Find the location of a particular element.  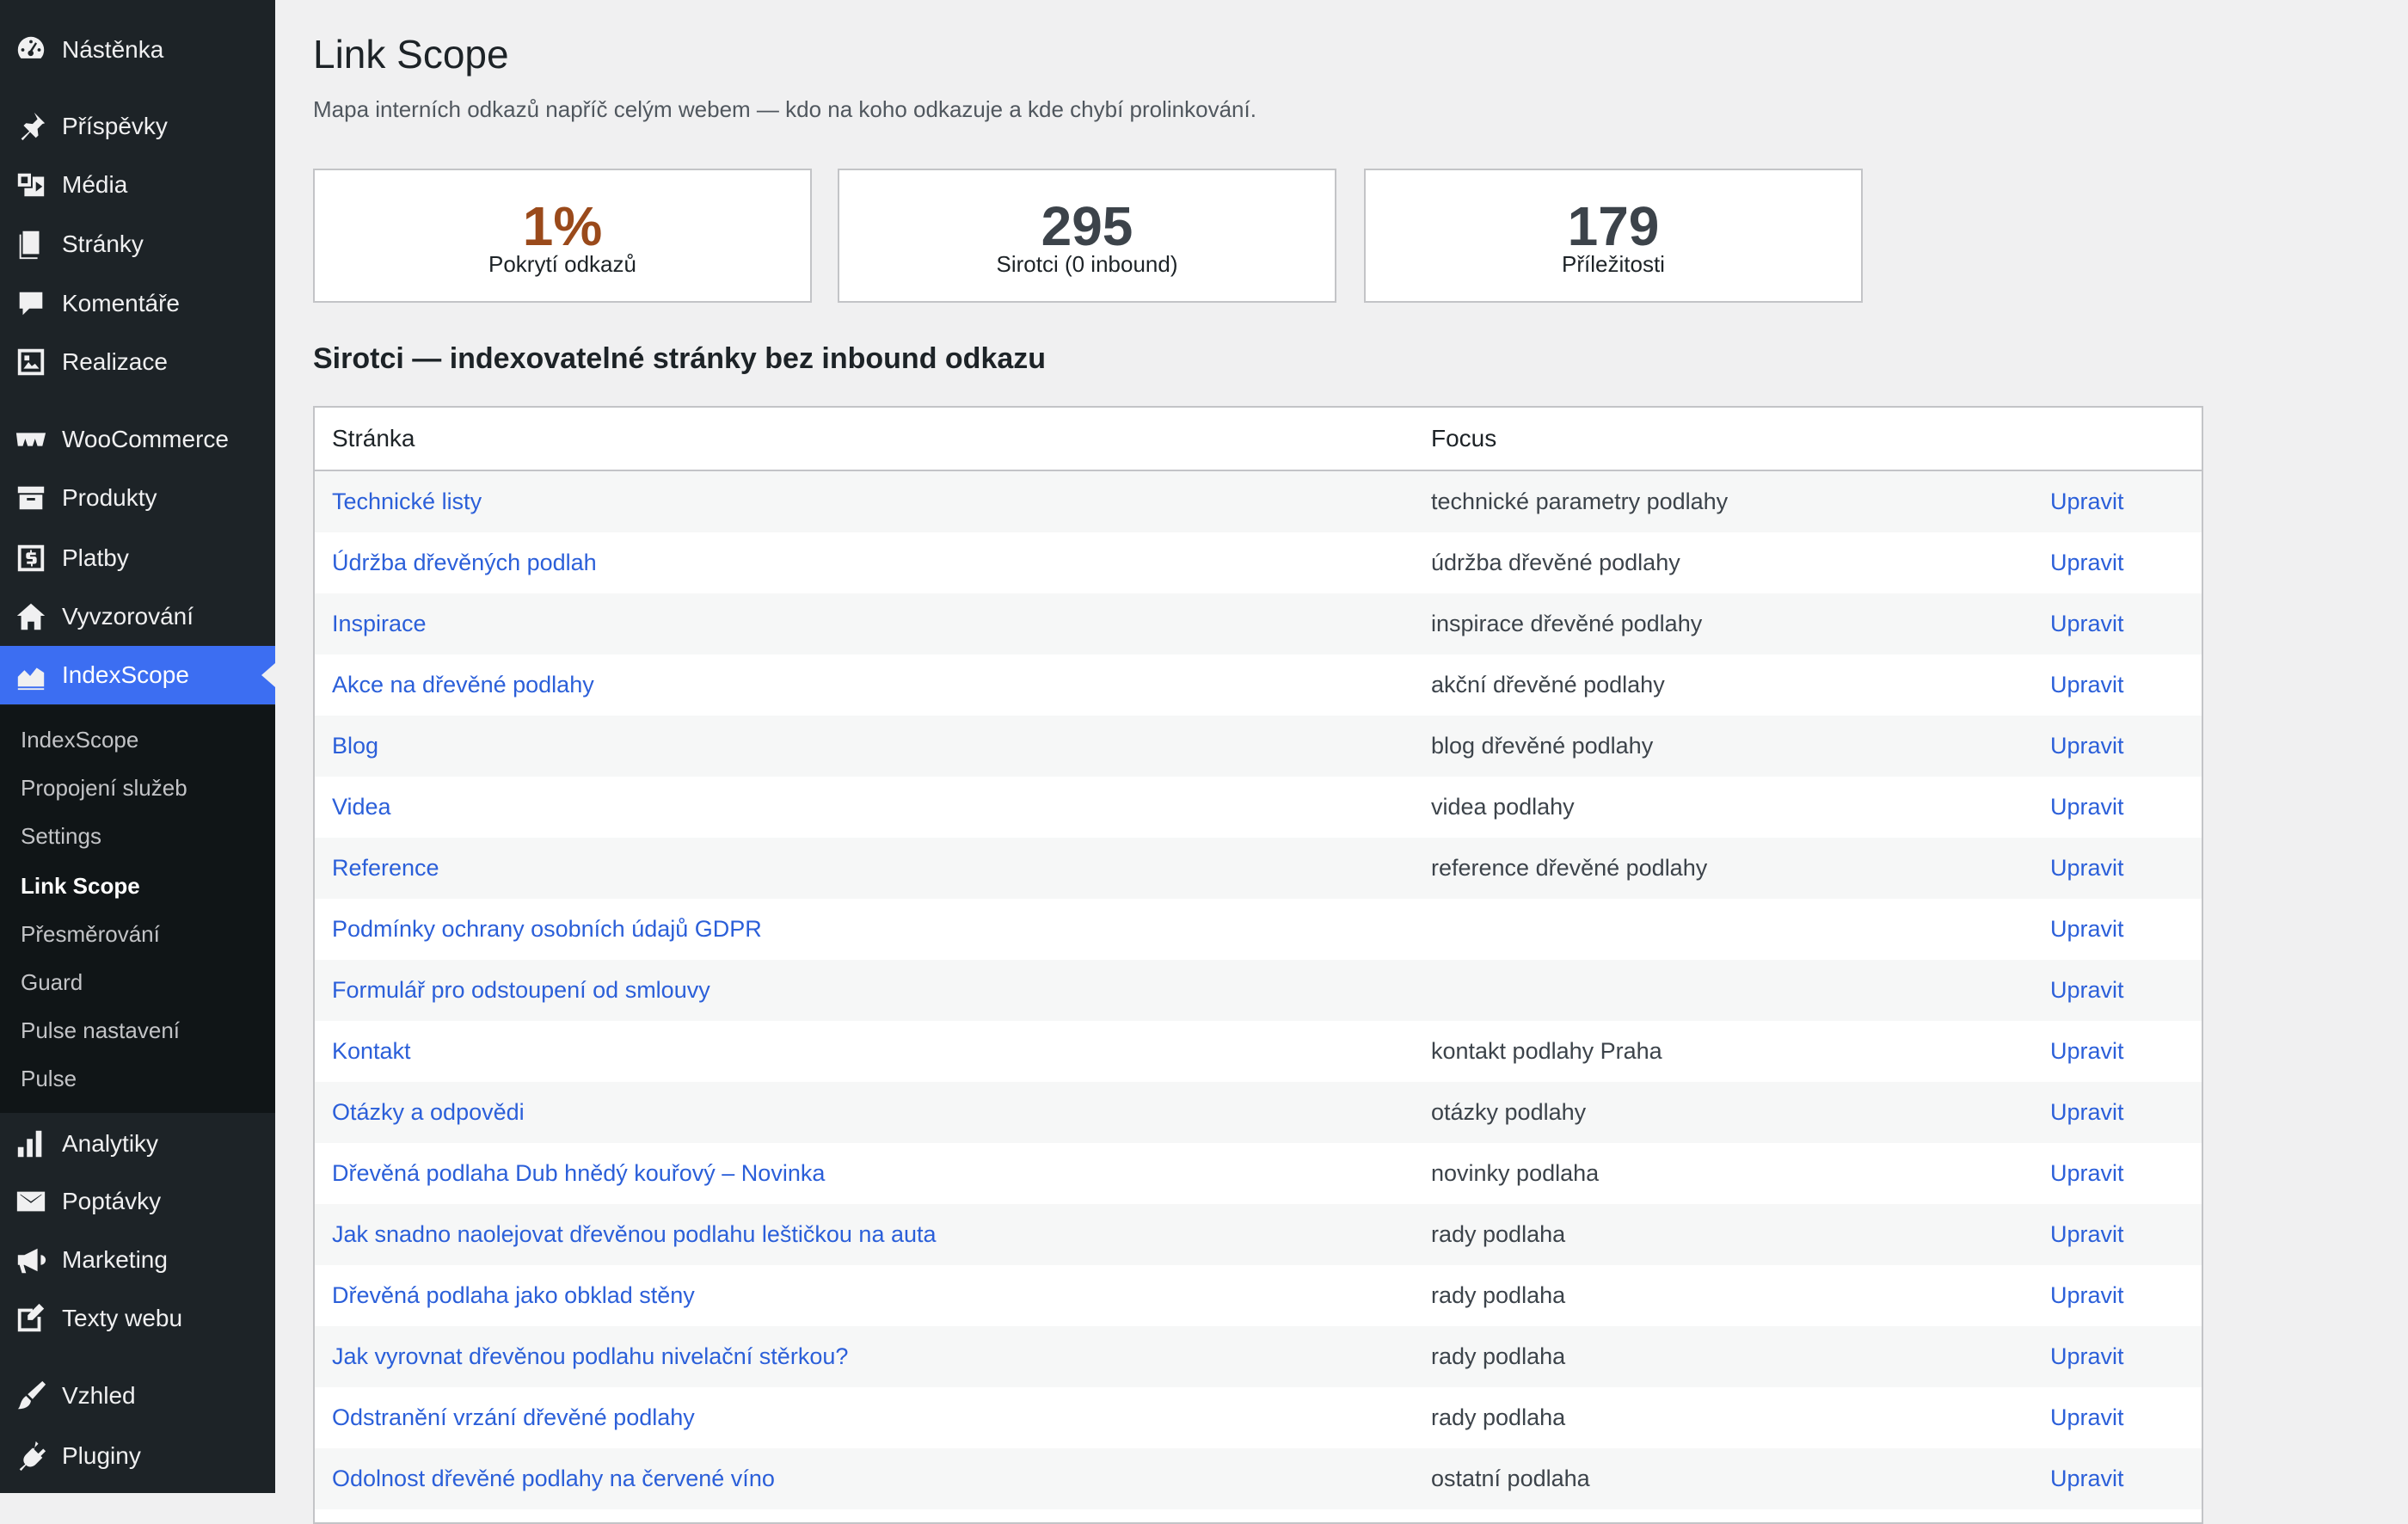

sidebar-item-label: Média is located at coordinates (95, 184).